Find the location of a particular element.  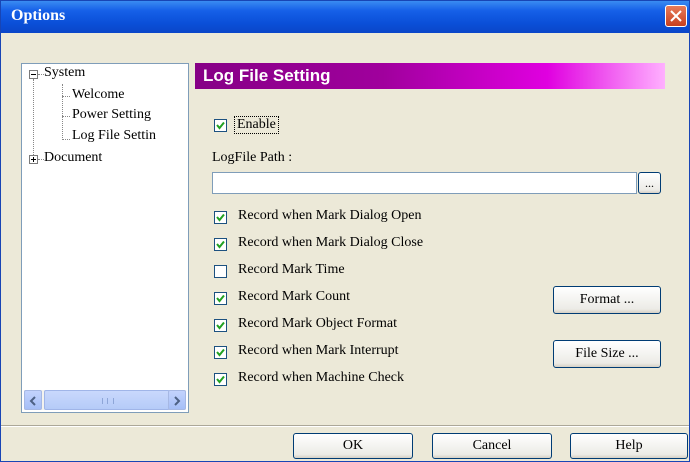

enable-checkbox is located at coordinates (220, 125).